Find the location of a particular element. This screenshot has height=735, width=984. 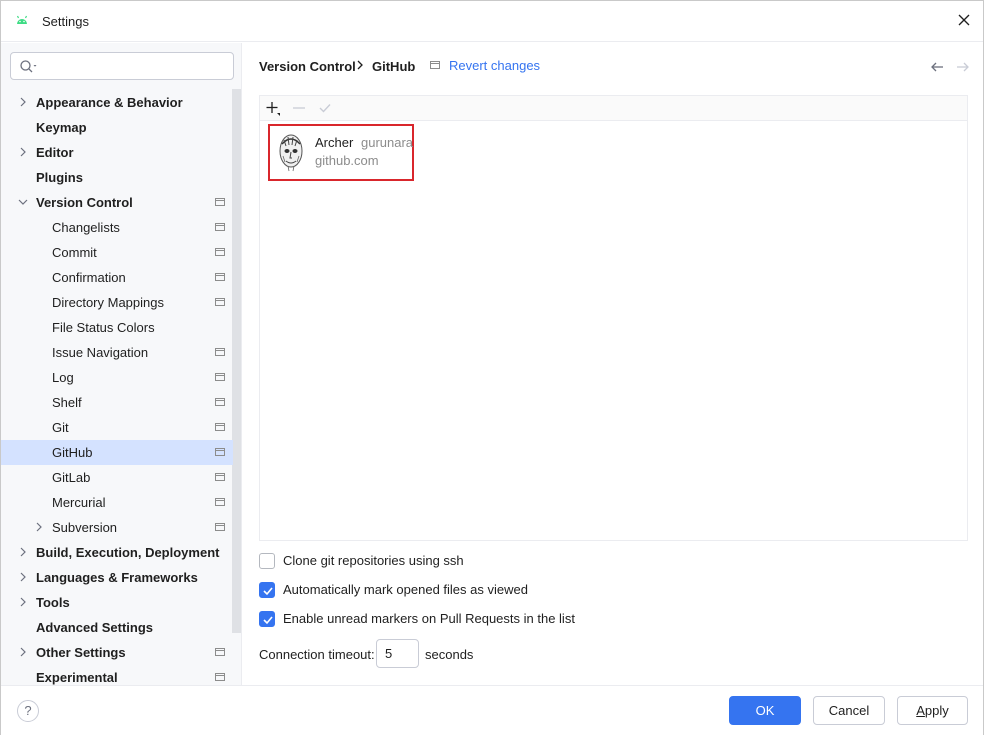

sidebar-item-git: Git is located at coordinates (117, 427).